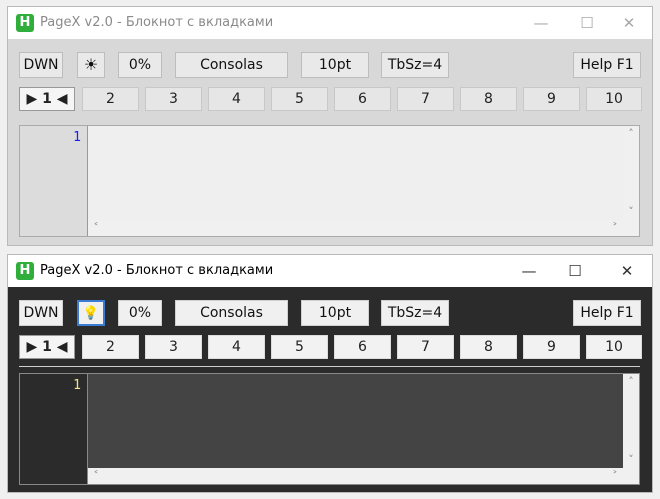  I want to click on divider, so click(329, 366).